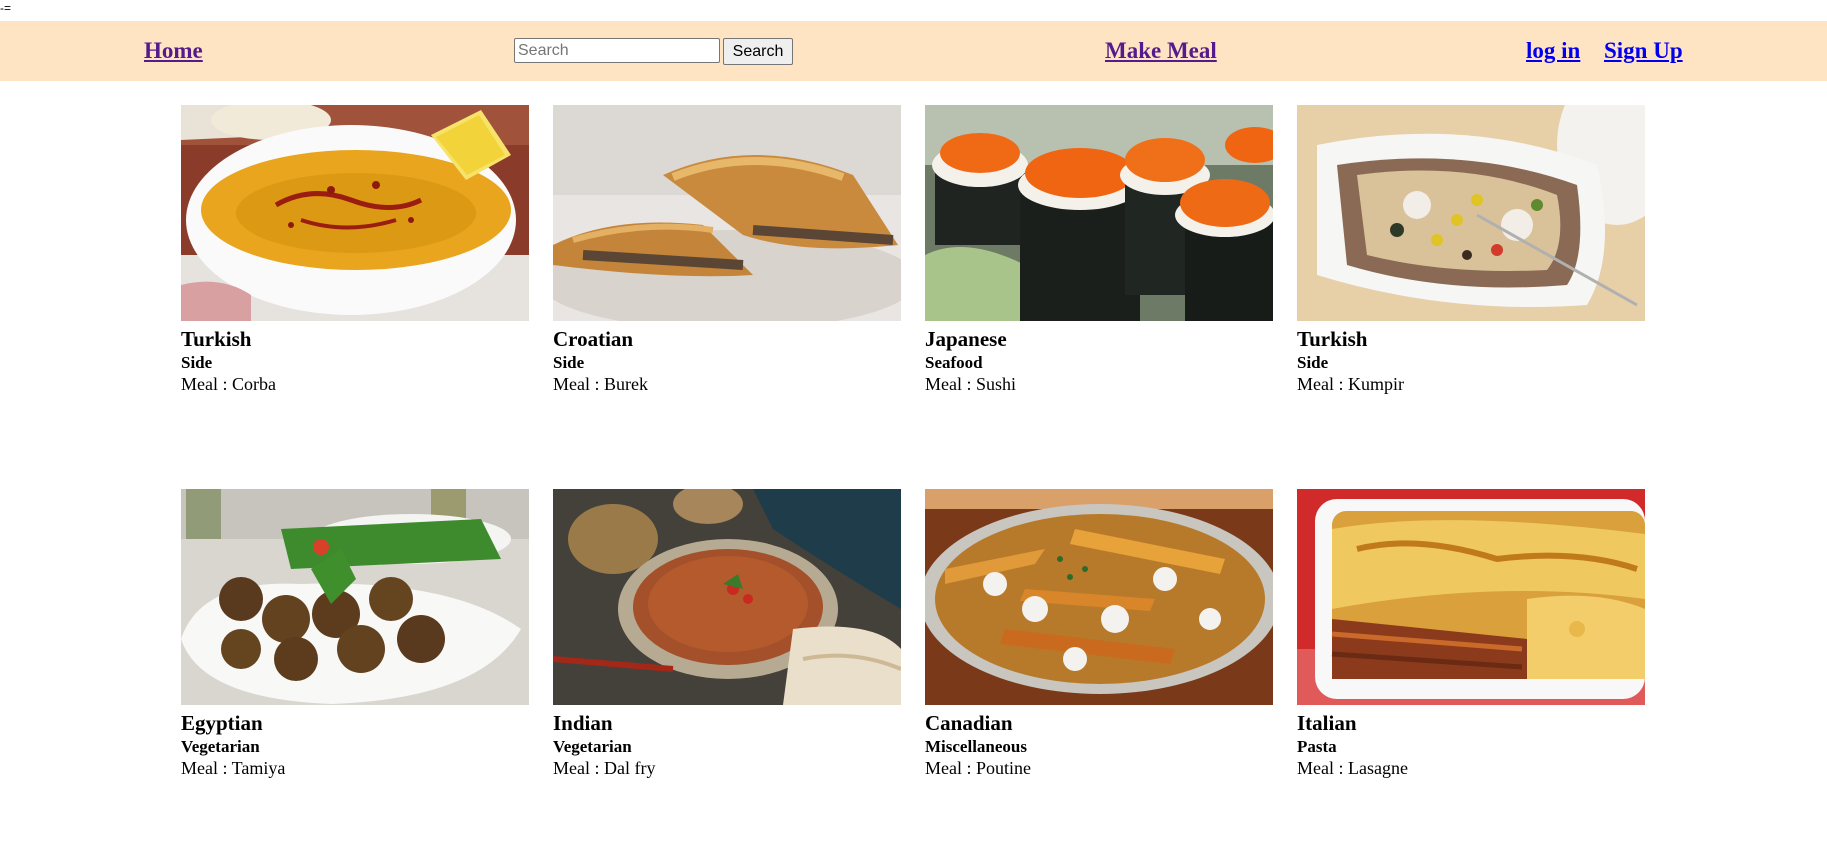 The width and height of the screenshot is (1827, 866). What do you see at coordinates (1350, 384) in the screenshot?
I see `meal-name: Meal : Kumpir` at bounding box center [1350, 384].